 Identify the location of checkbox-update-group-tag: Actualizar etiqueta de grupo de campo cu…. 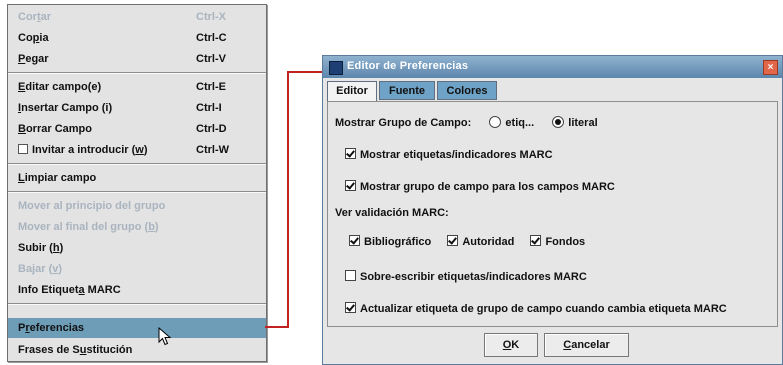
(536, 308).